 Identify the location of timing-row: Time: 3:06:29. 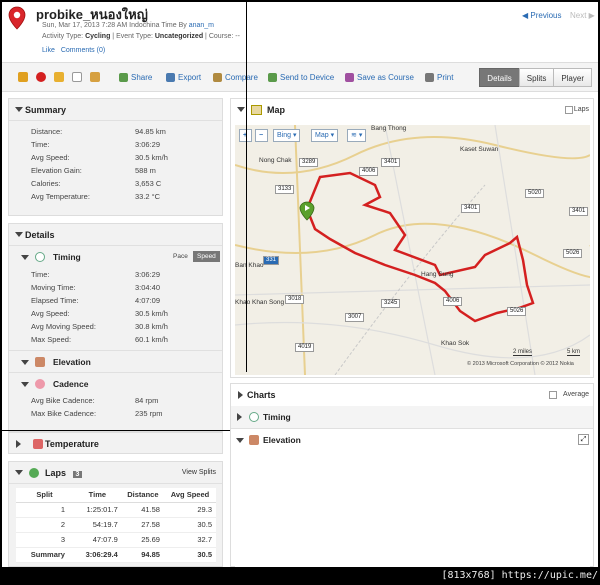
(96, 274).